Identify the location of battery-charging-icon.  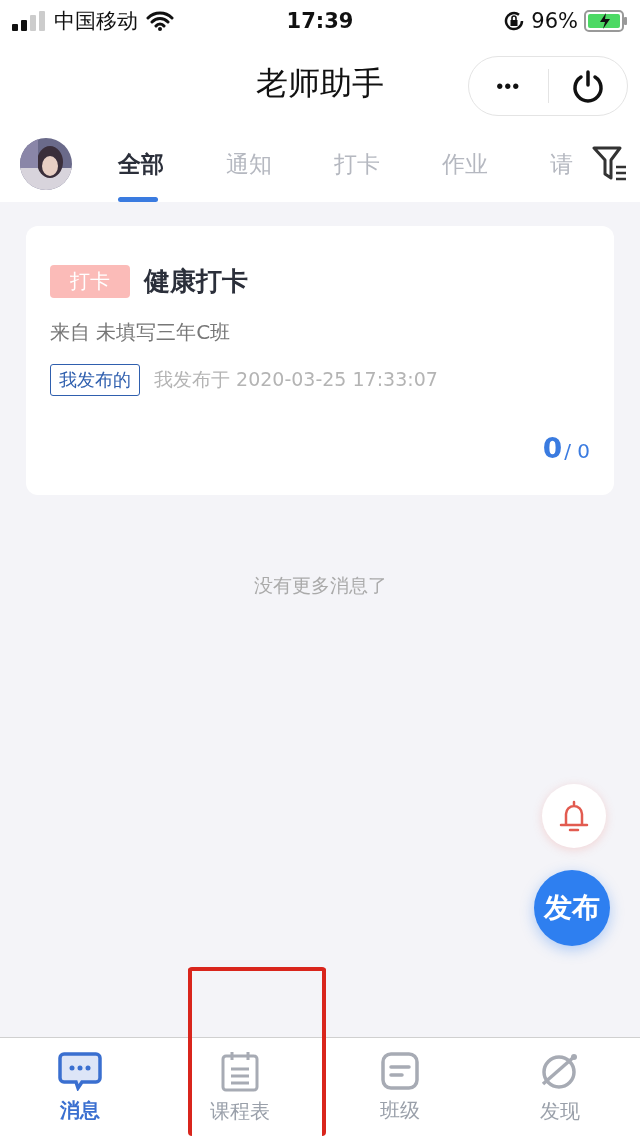
(606, 21).